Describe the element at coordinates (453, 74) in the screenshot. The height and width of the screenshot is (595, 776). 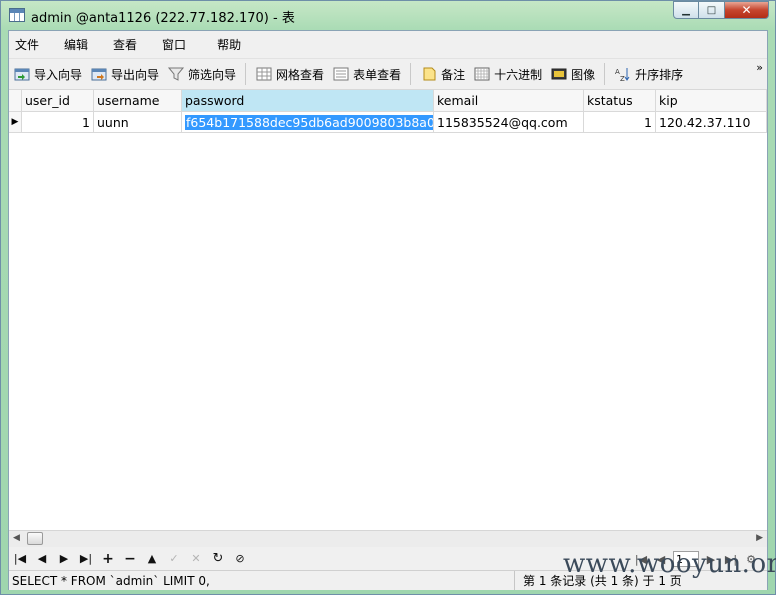
I see `memo-label: 备注` at that location.